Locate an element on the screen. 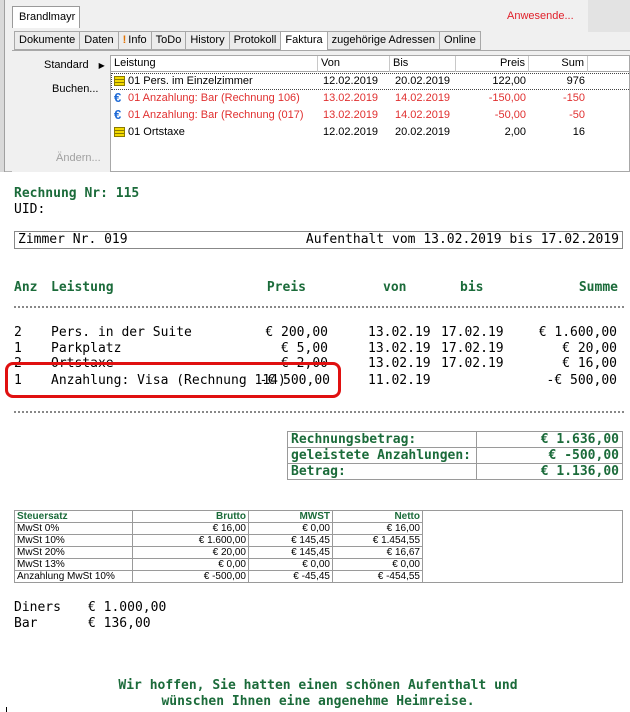  totals-row: geleistete Anzahlungen: € -500,00 is located at coordinates (455, 455).